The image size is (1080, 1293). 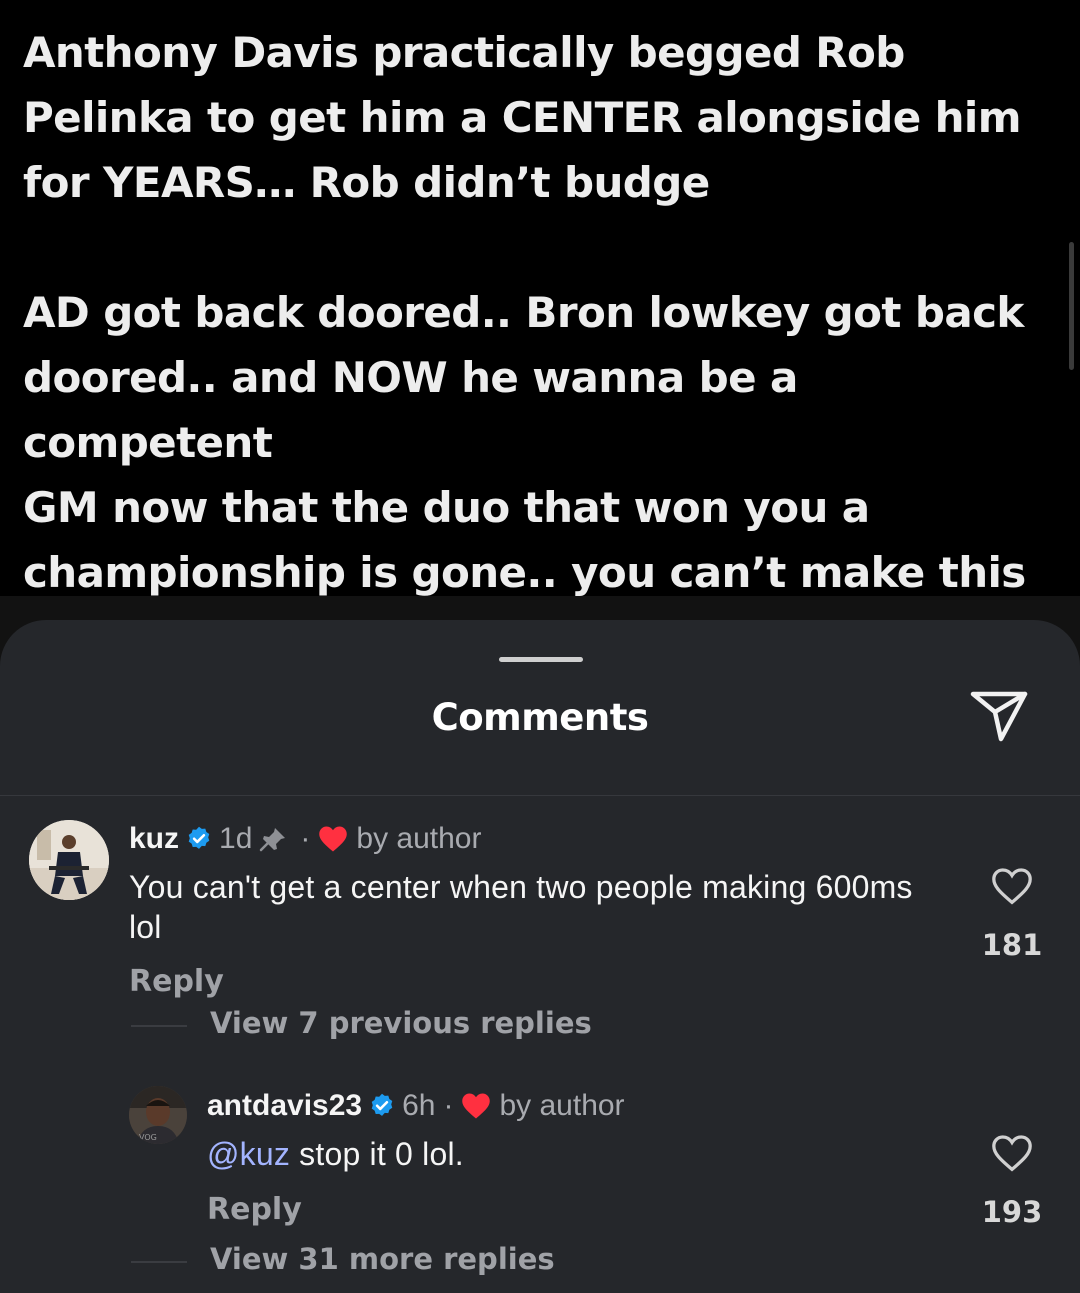 What do you see at coordinates (148, 1137) in the screenshot?
I see `svg-text: VOG` at bounding box center [148, 1137].